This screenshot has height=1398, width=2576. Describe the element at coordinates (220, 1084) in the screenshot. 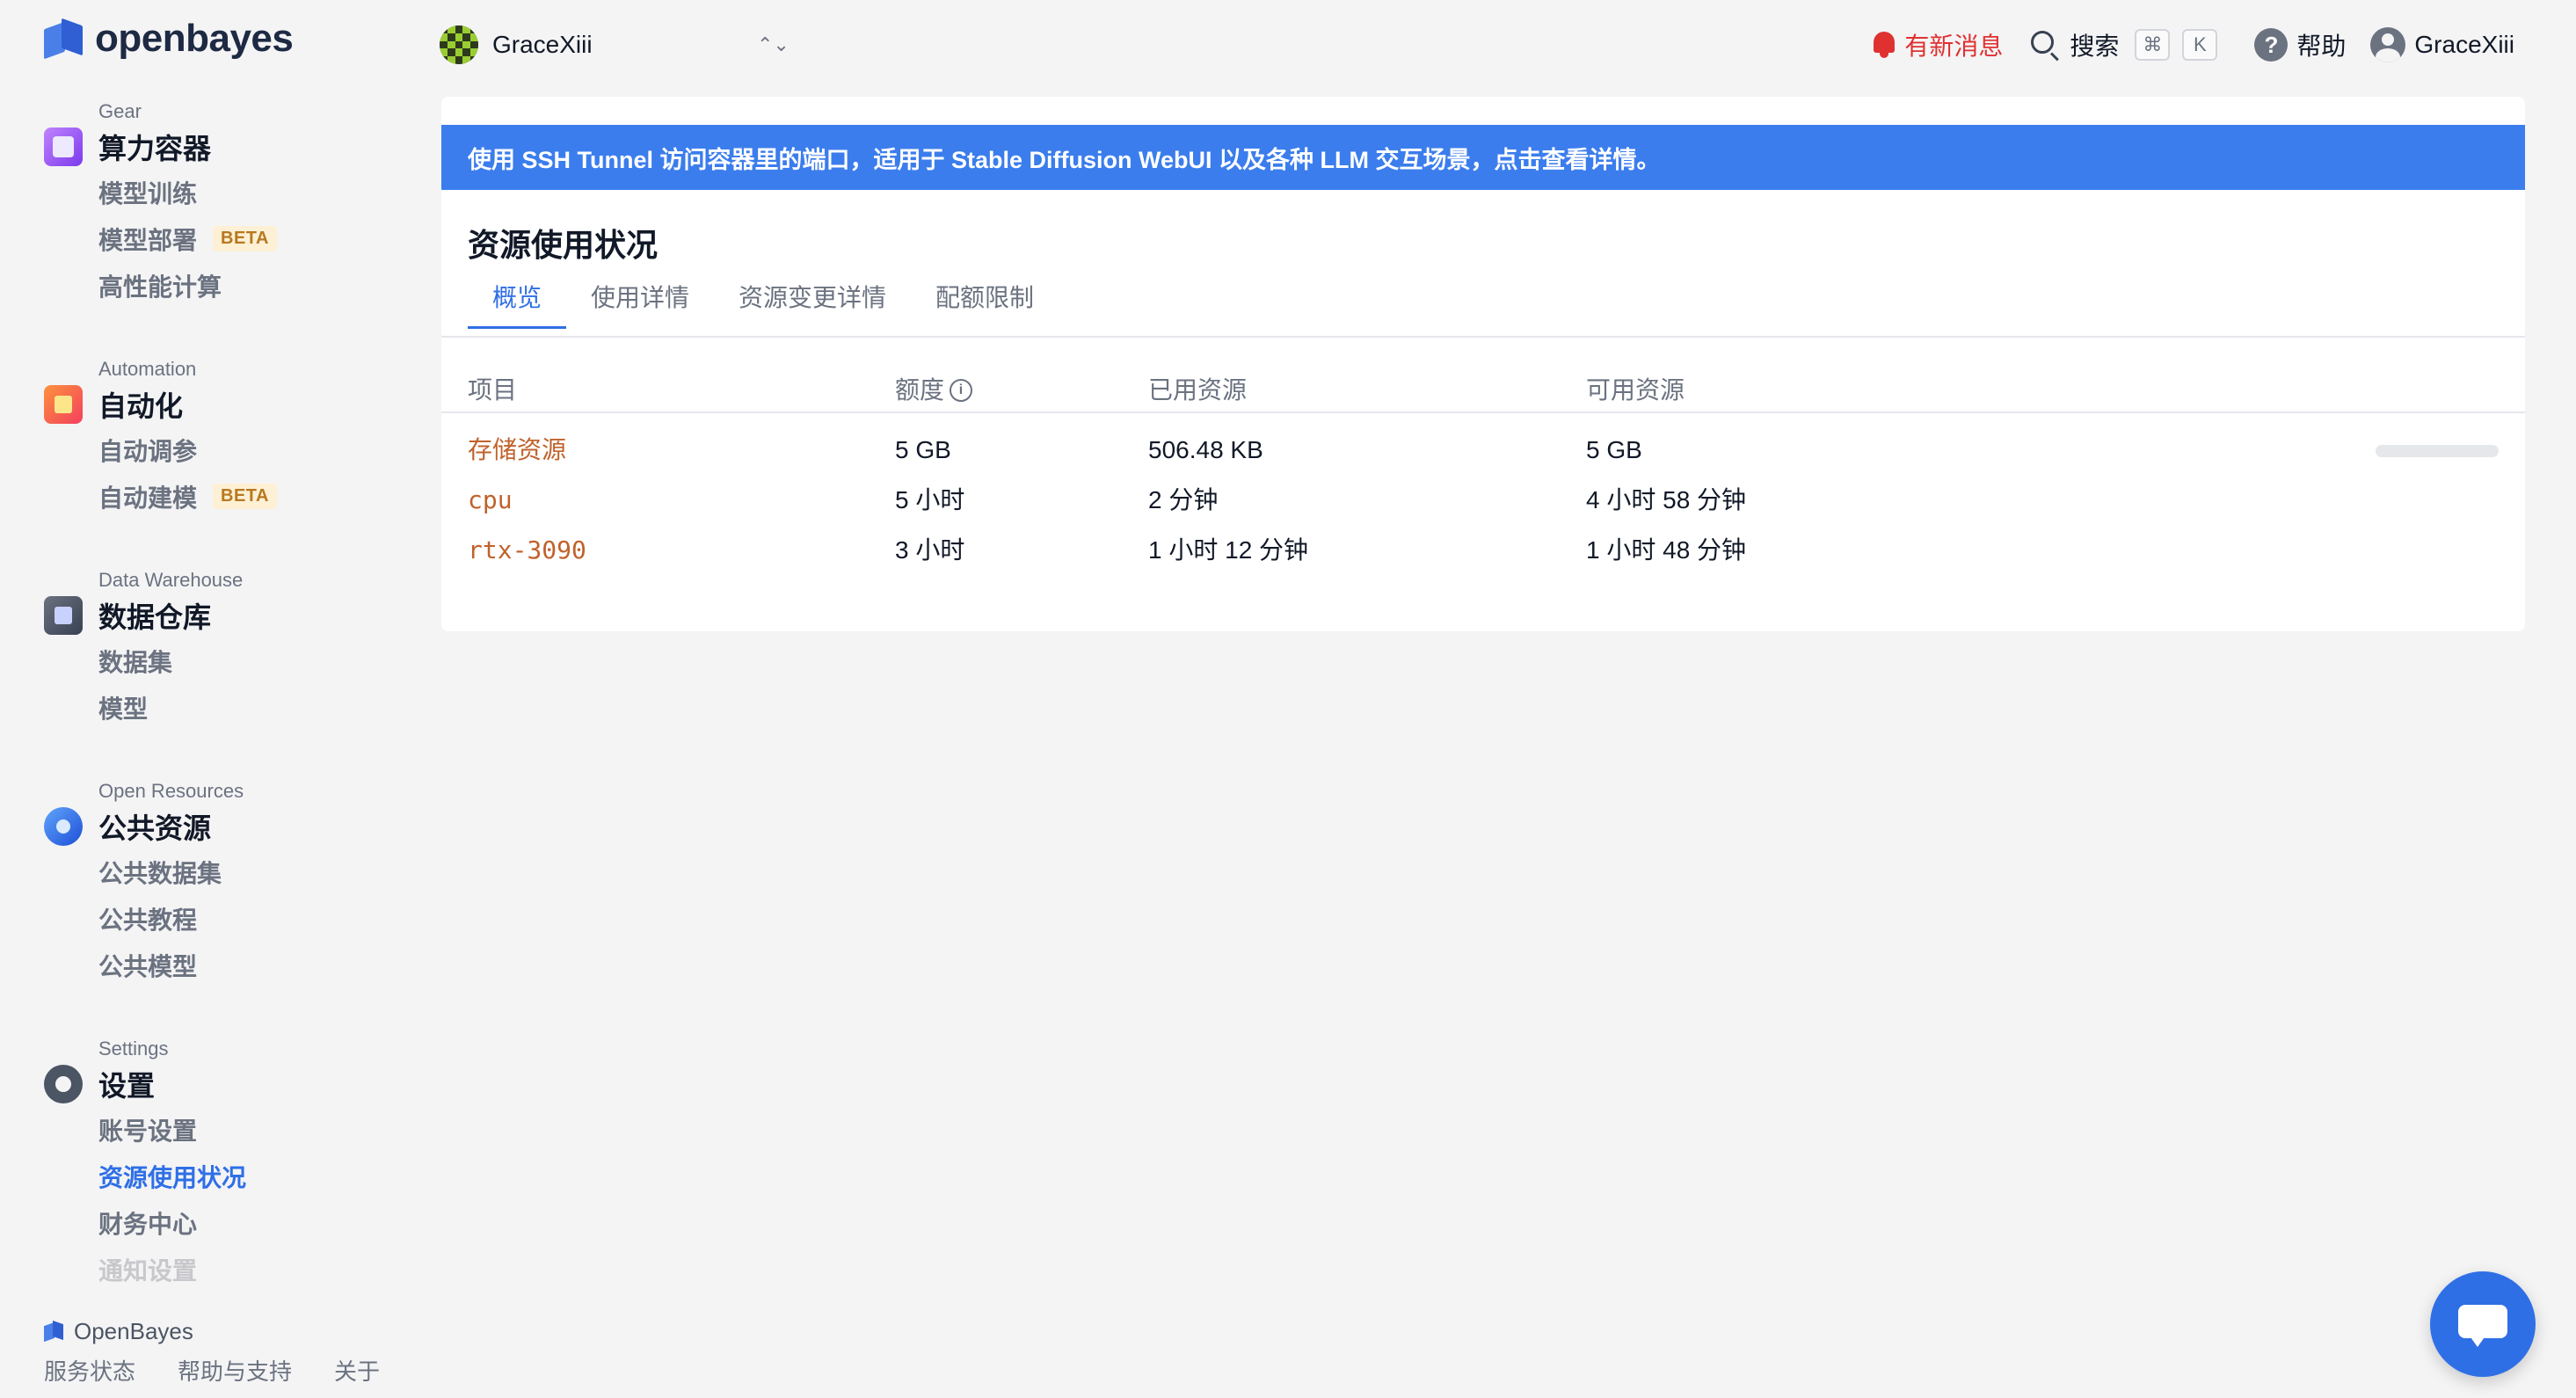

I see `nav-section-header-settings: 设置` at that location.